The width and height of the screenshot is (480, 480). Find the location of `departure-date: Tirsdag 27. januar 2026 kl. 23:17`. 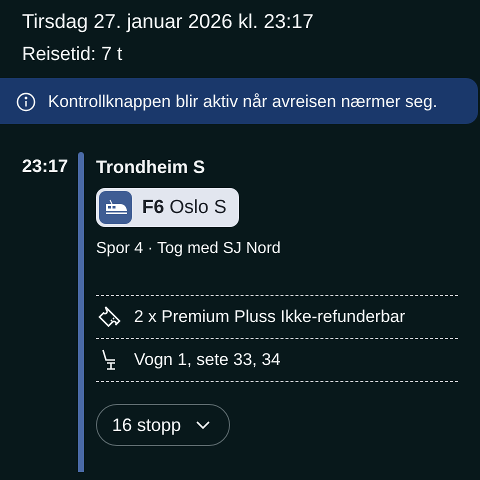

departure-date: Tirsdag 27. januar 2026 kl. 23:17 is located at coordinates (168, 22).